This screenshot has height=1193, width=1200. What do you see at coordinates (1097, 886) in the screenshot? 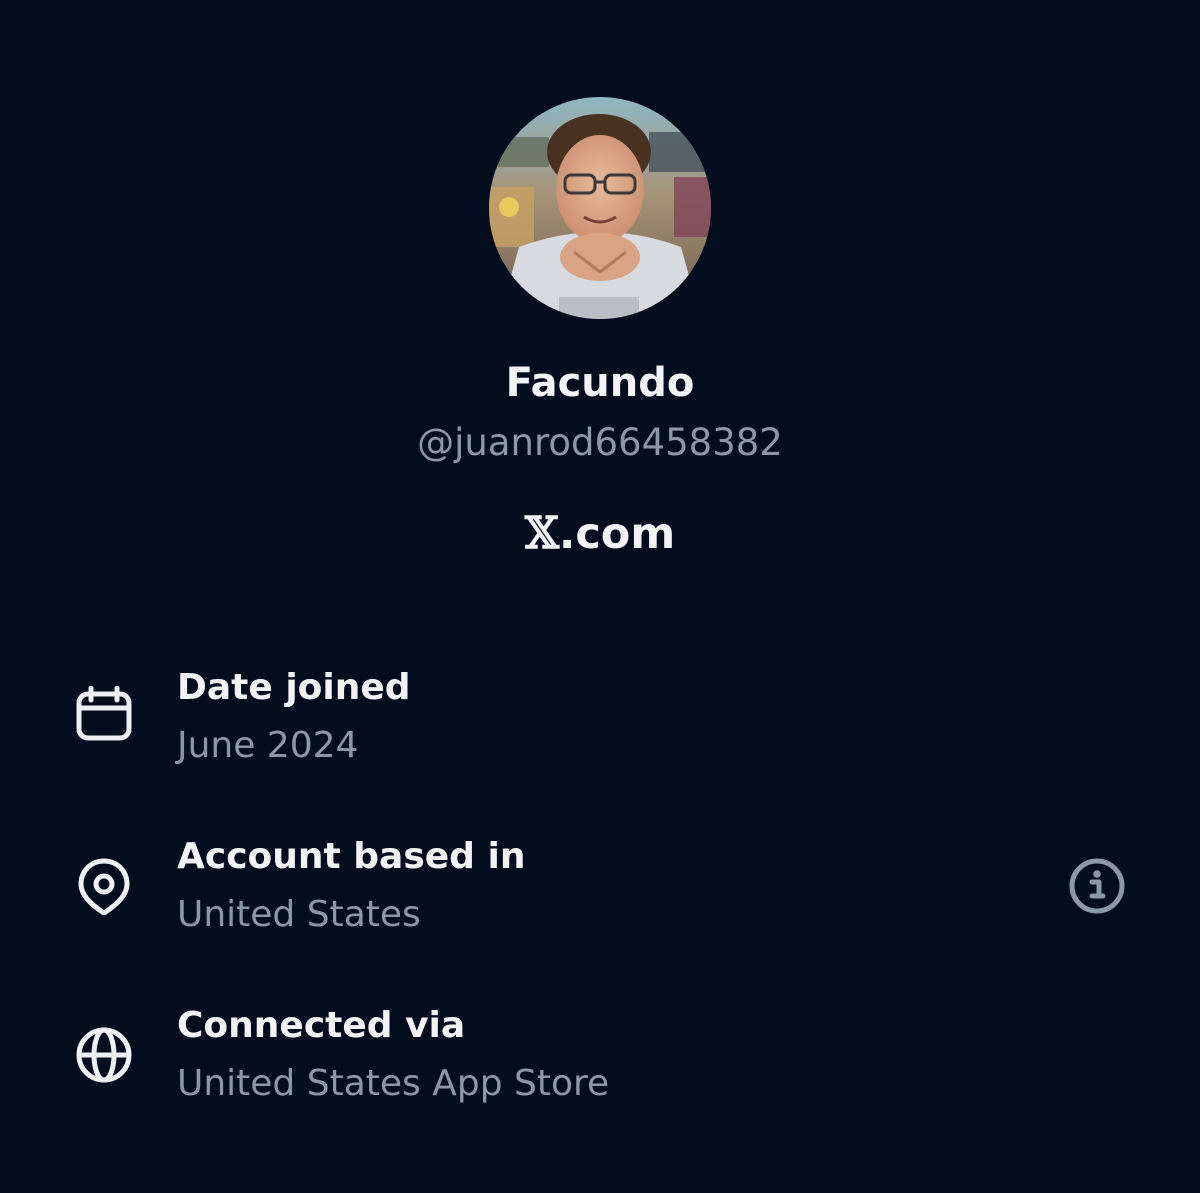
I see `info-icon` at bounding box center [1097, 886].